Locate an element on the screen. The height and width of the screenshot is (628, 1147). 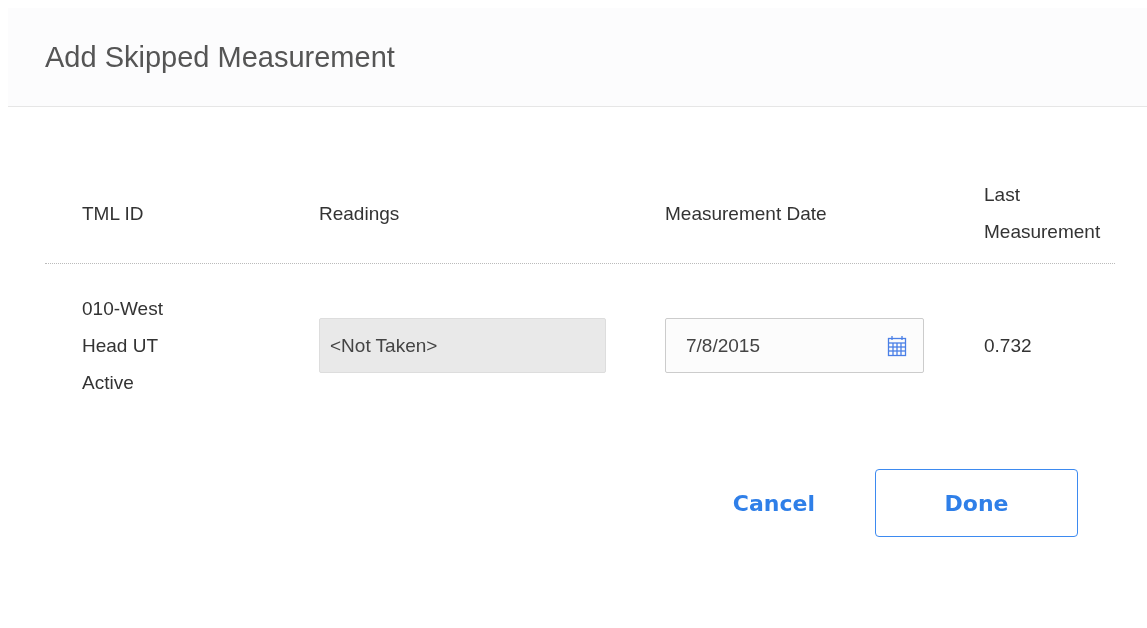
calendar-icon is located at coordinates (897, 345).